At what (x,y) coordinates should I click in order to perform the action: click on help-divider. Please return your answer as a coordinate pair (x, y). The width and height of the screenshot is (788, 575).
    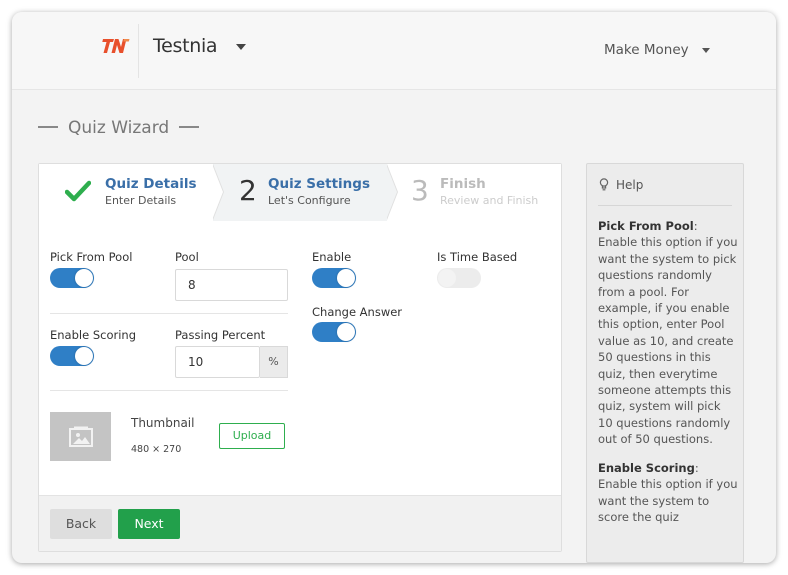
    Looking at the image, I should click on (665, 205).